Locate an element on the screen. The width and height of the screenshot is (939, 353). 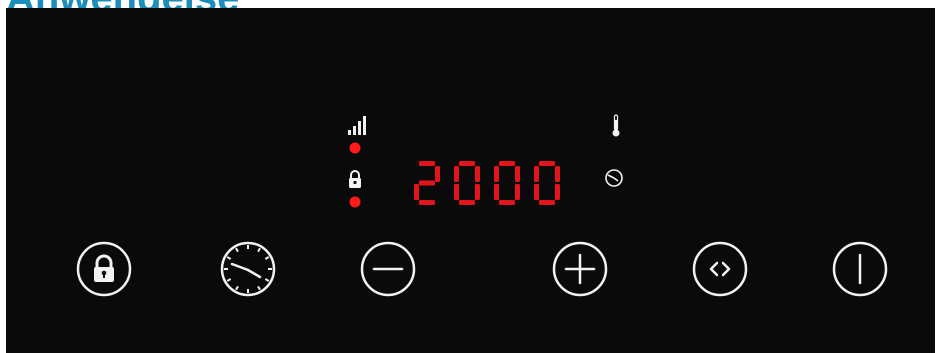
lock-indicator-icon is located at coordinates (355, 179).